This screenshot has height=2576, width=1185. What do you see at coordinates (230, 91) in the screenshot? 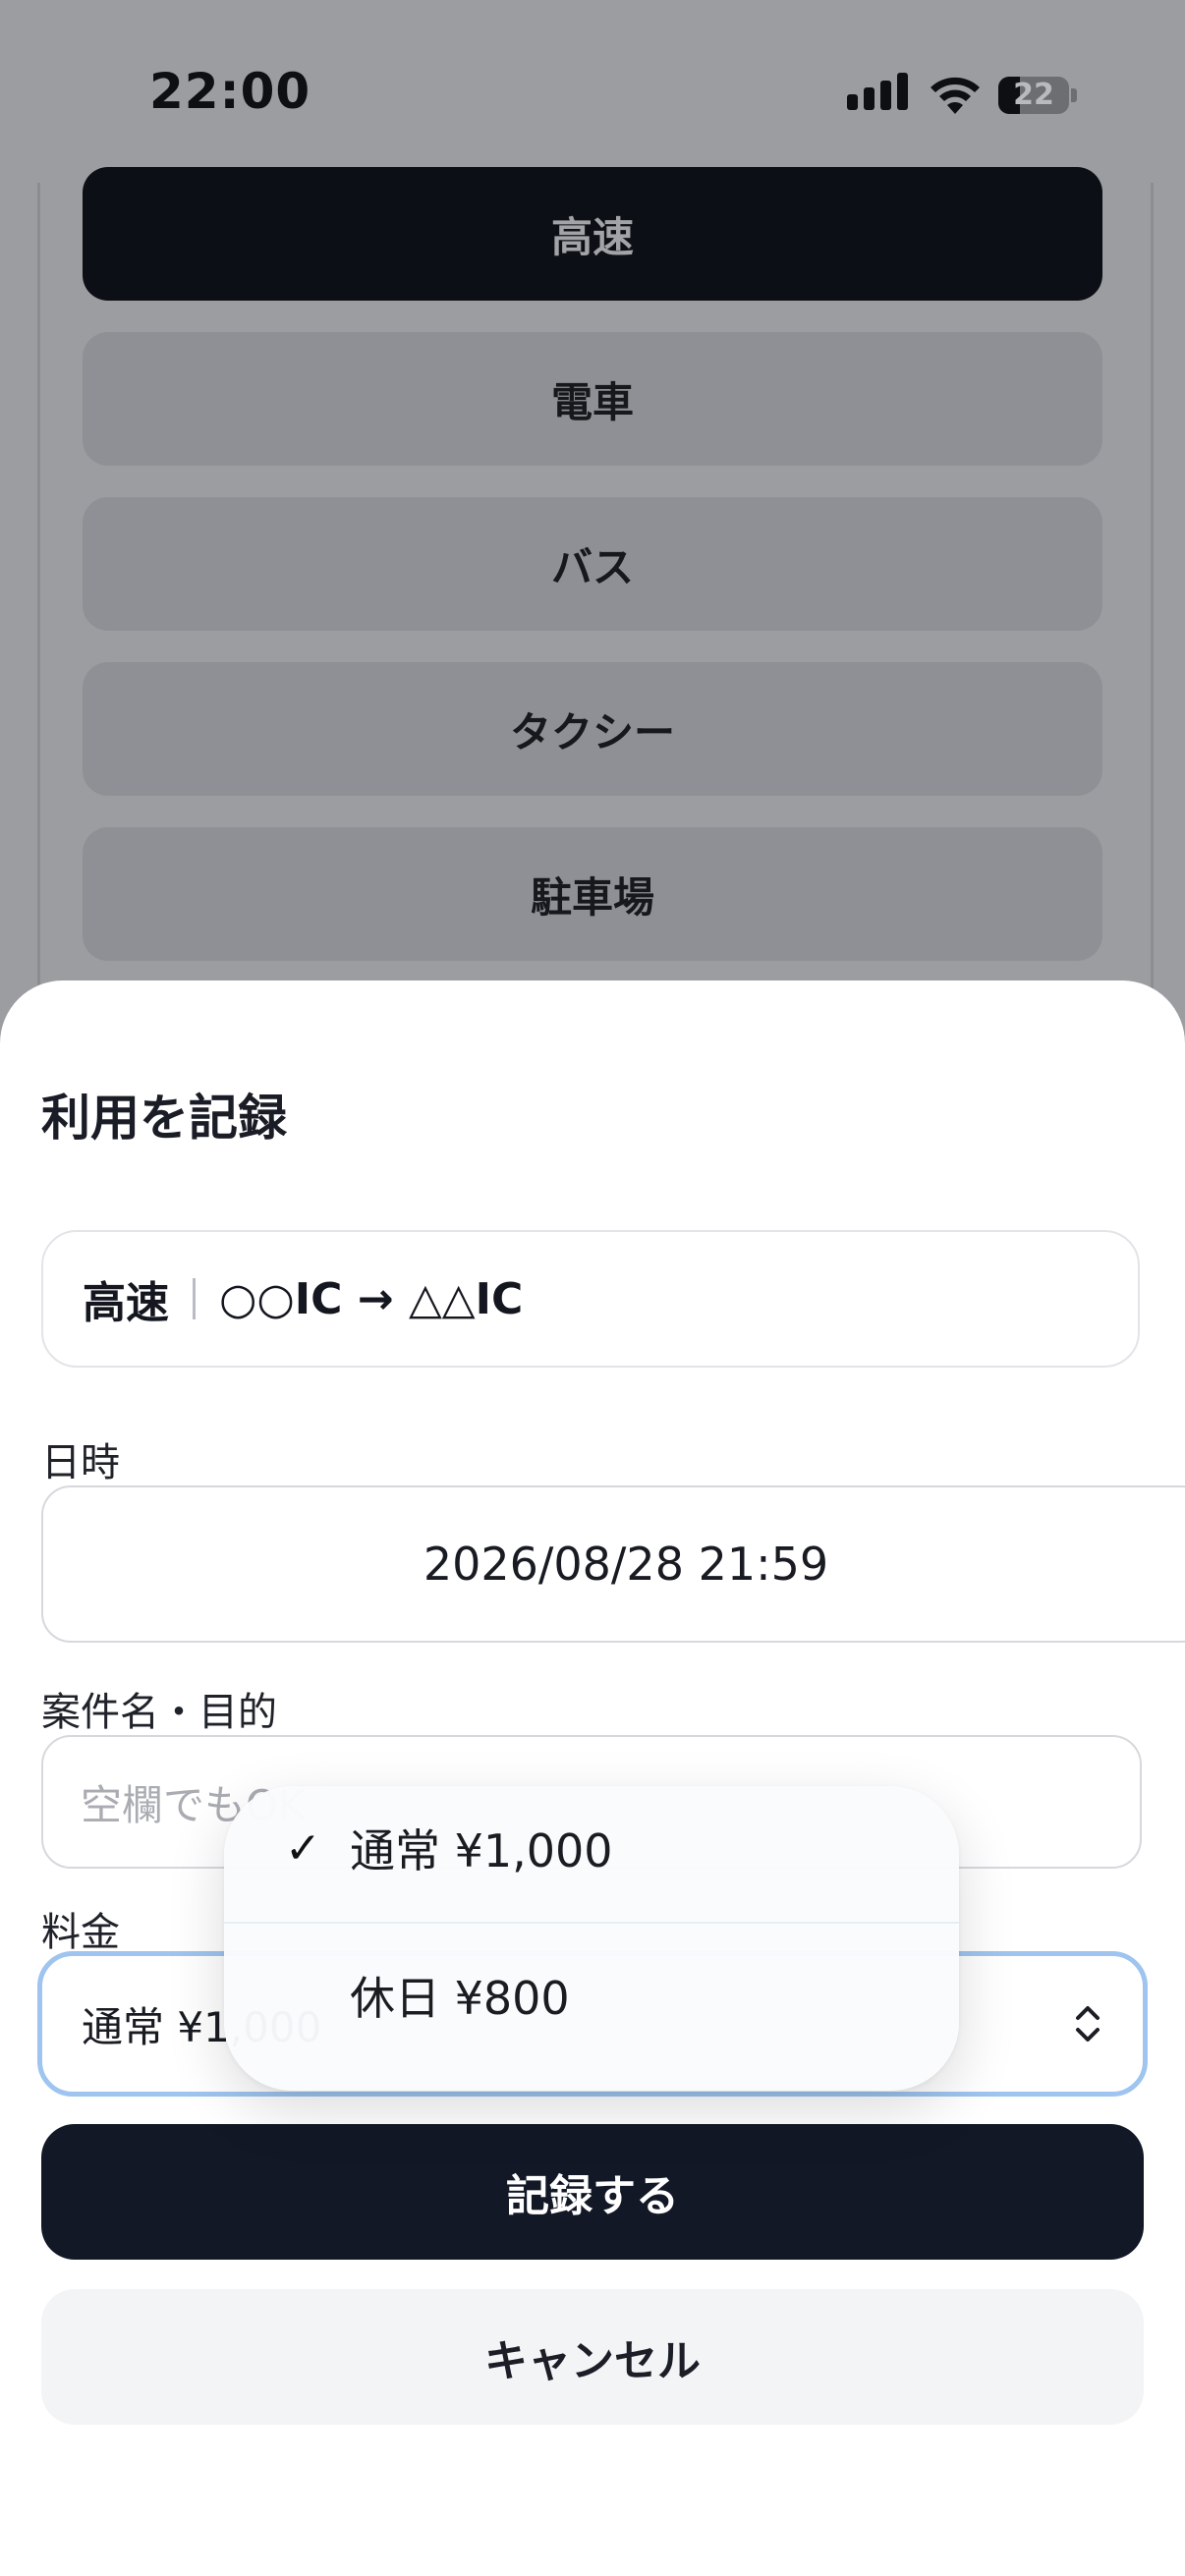
I see `status-time: 22:00` at bounding box center [230, 91].